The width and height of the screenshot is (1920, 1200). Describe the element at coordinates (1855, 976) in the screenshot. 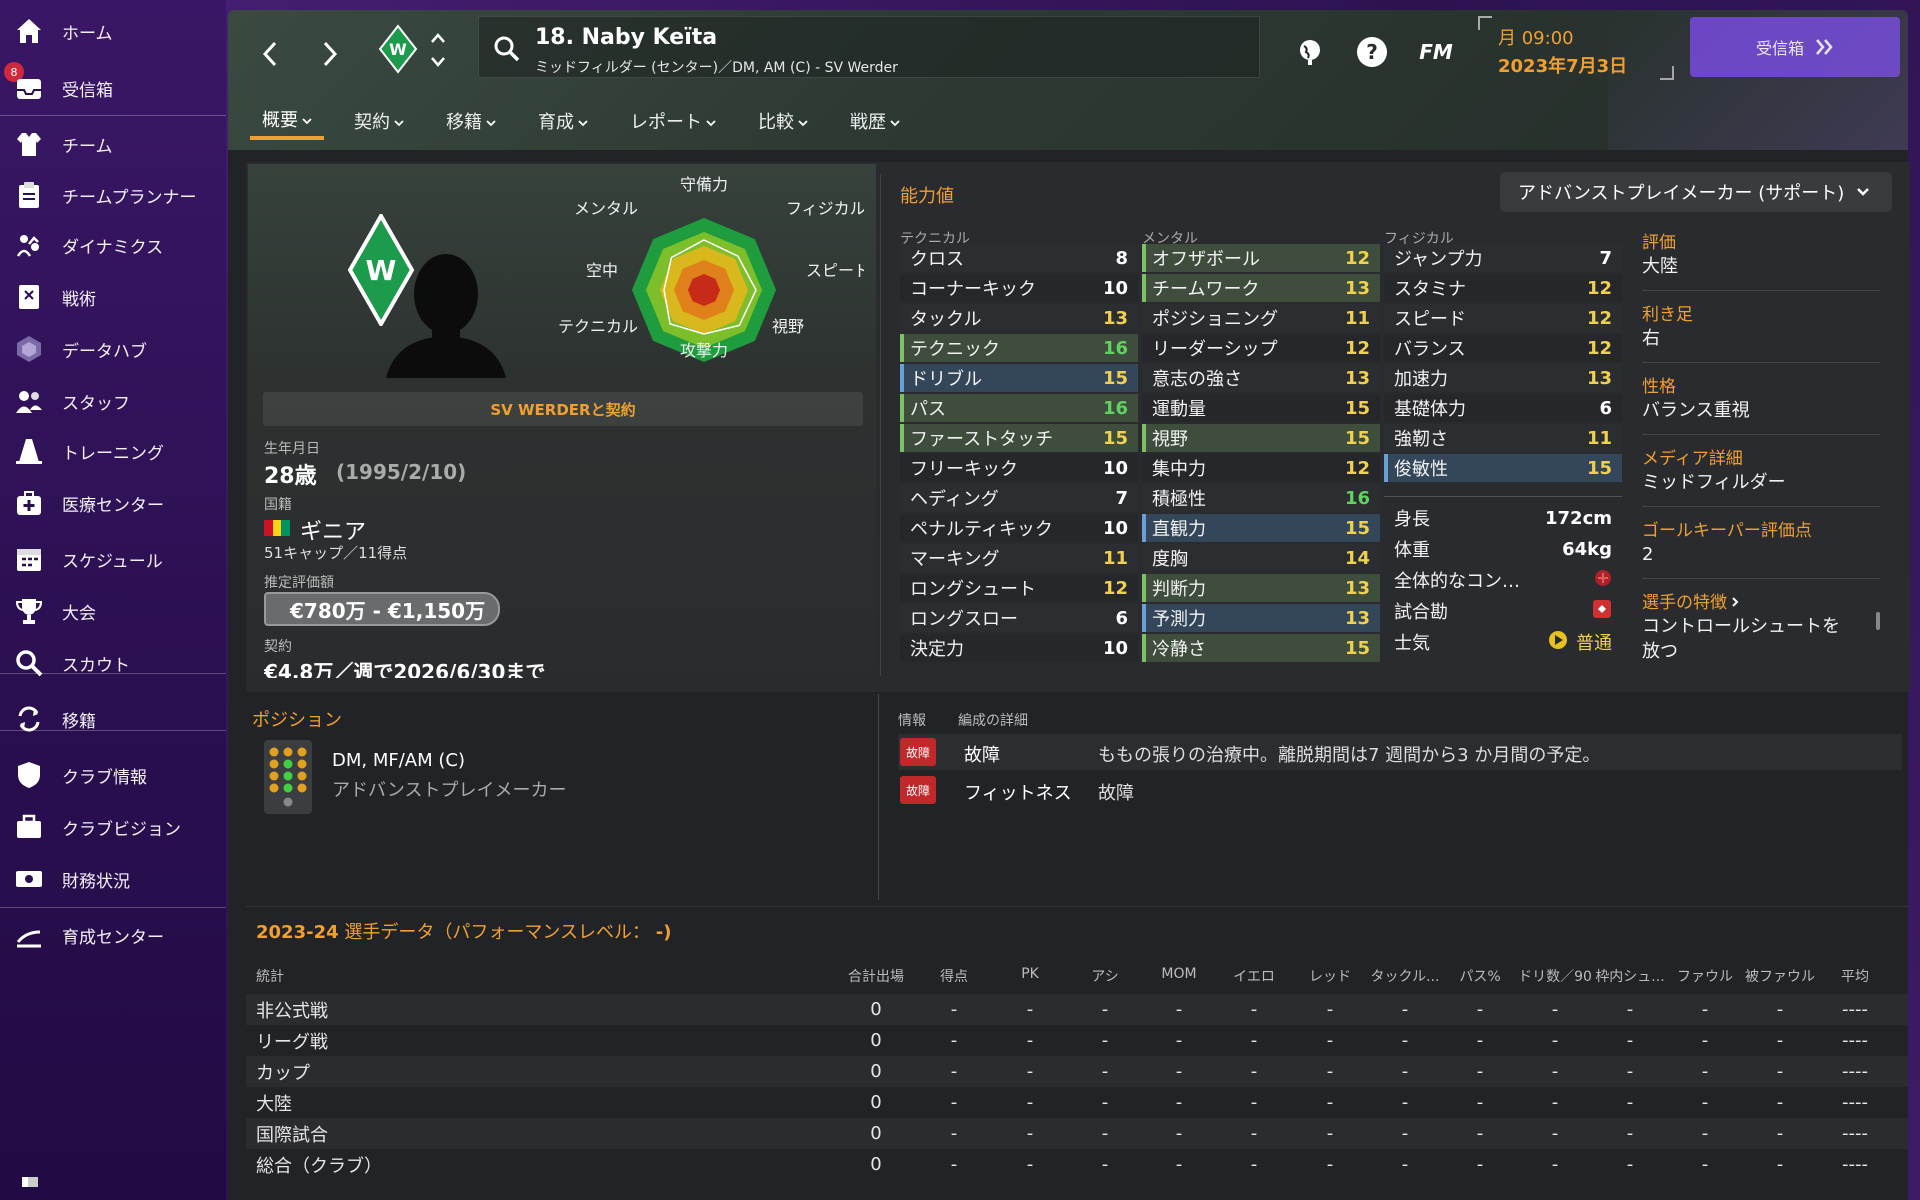

I see `stats-header: 平均` at that location.